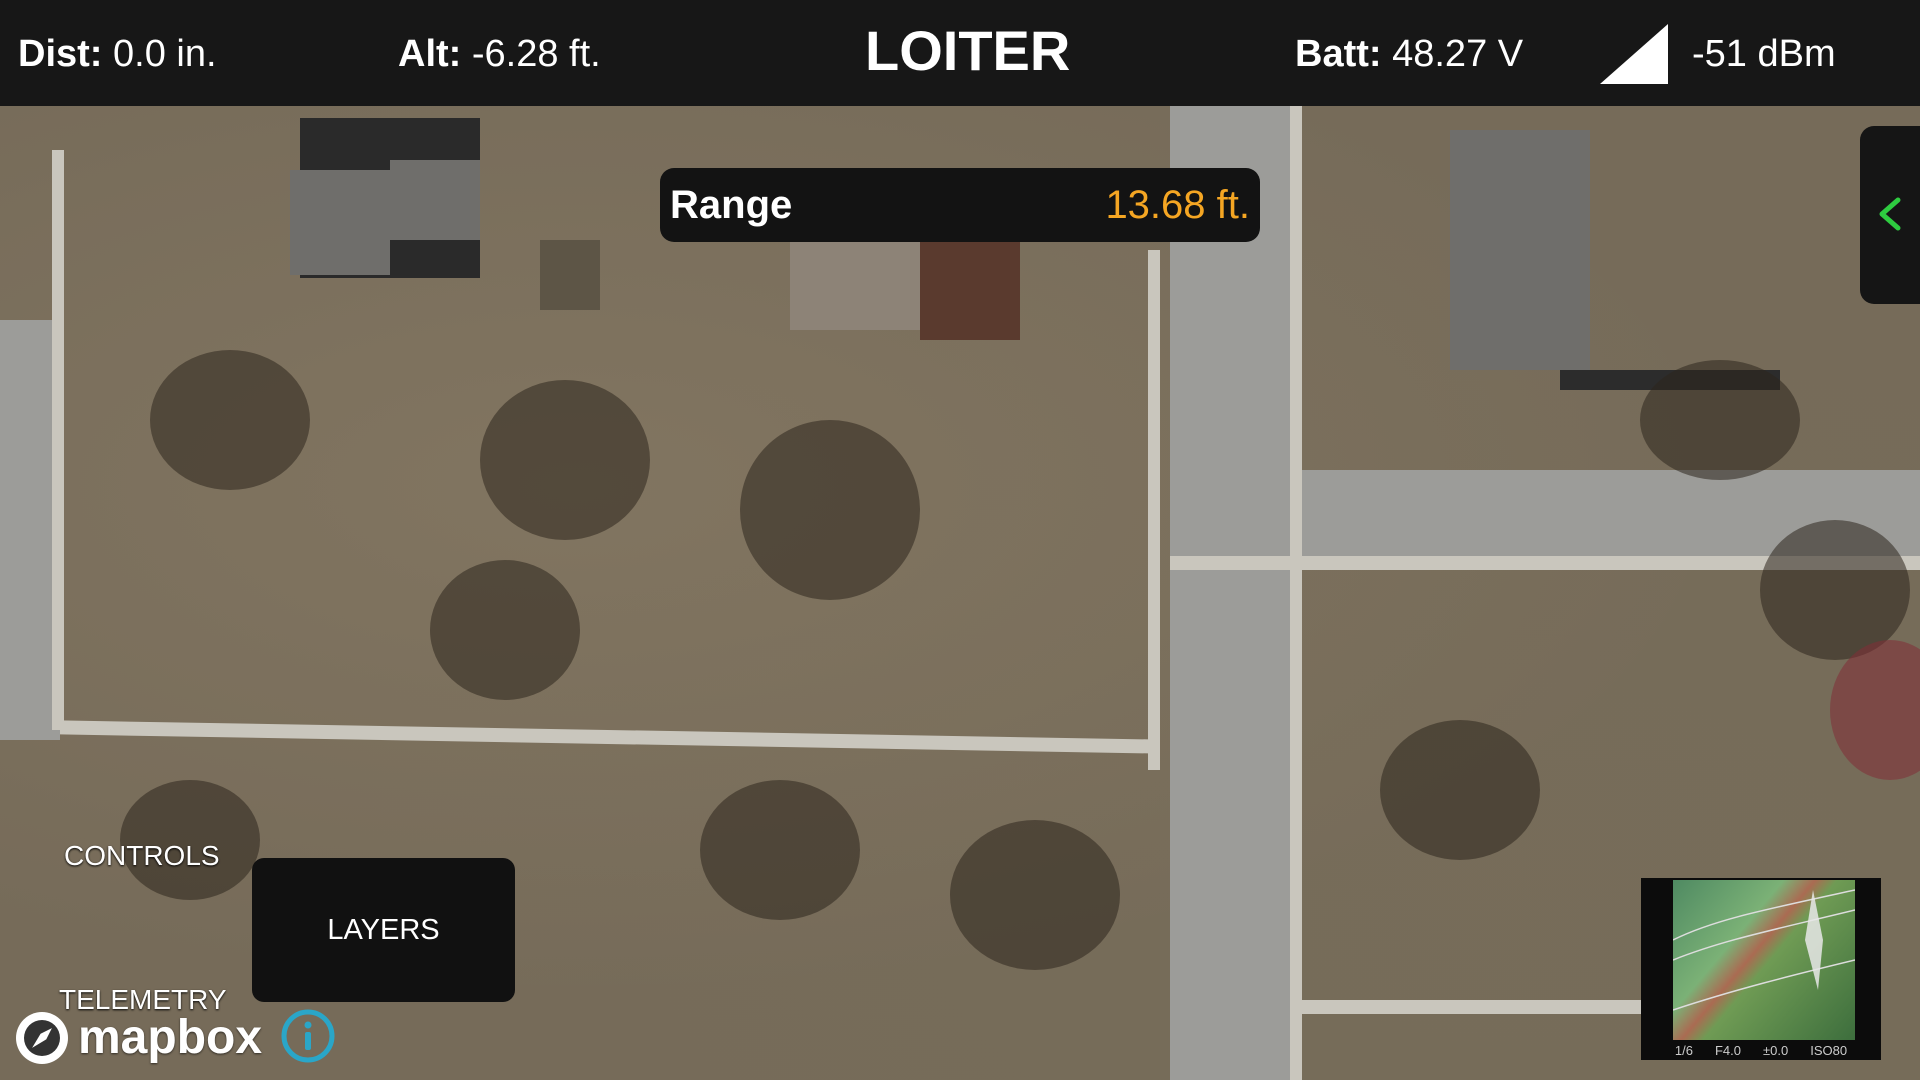 The width and height of the screenshot is (1920, 1080). I want to click on camera-settings: 1/6 F4.0 ±0.0 ISO80, so click(1761, 1051).